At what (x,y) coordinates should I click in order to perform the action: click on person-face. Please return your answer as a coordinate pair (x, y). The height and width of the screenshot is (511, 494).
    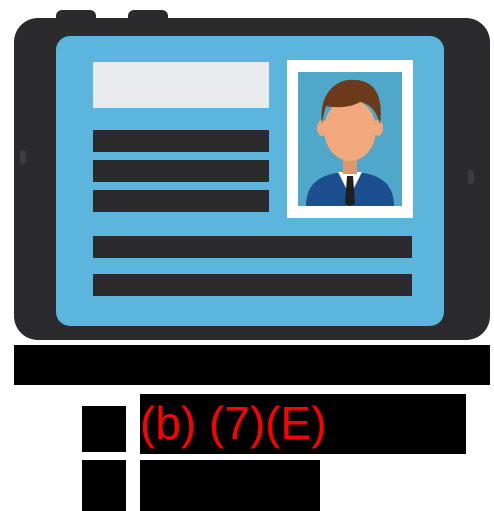
    Looking at the image, I should click on (350, 130).